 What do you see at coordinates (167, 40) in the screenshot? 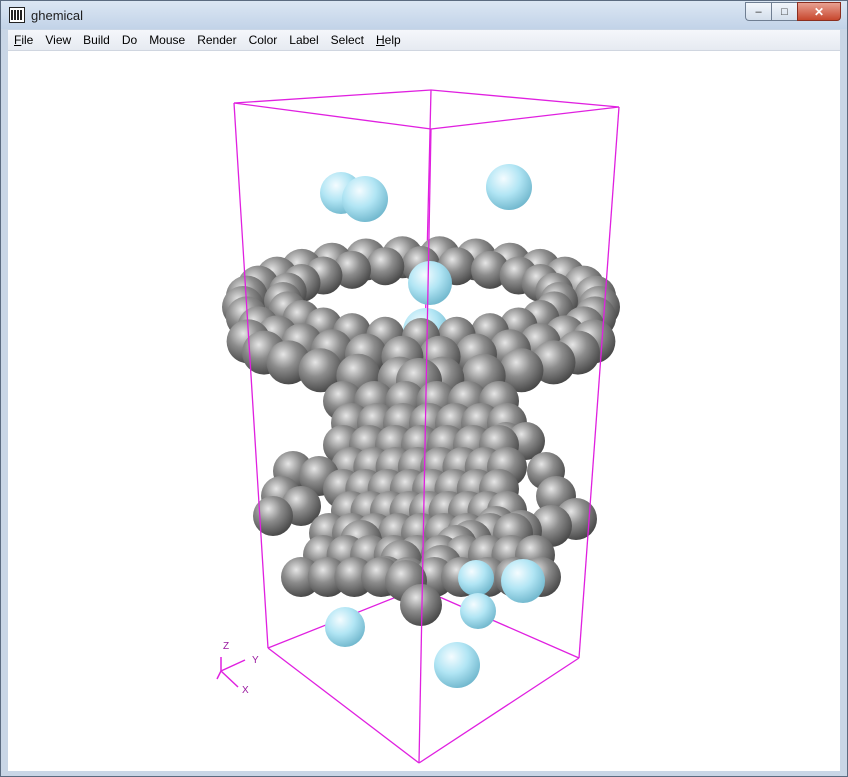
I see `menu-mouse: Mouse` at bounding box center [167, 40].